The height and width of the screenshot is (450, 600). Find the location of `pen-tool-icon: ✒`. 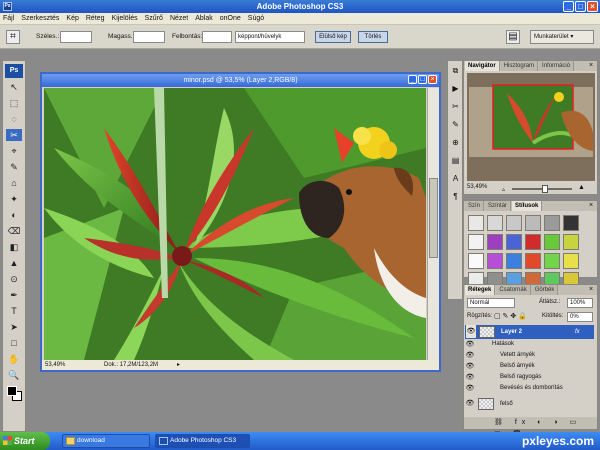

pen-tool-icon: ✒ is located at coordinates (14, 295).